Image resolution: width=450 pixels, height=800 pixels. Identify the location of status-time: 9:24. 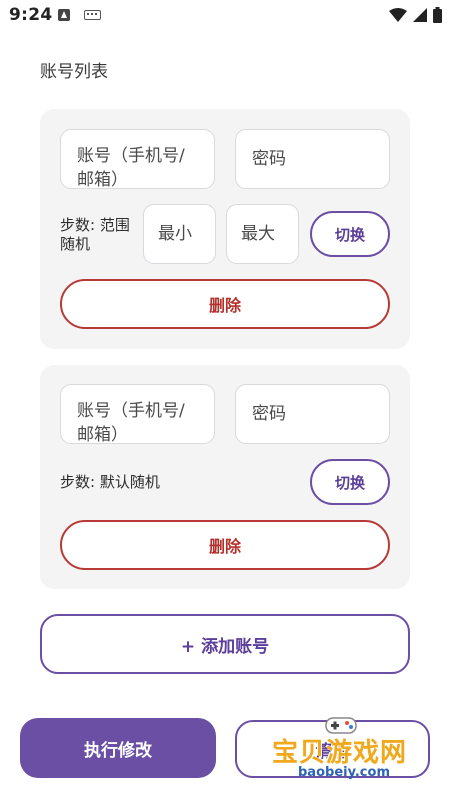
(31, 15).